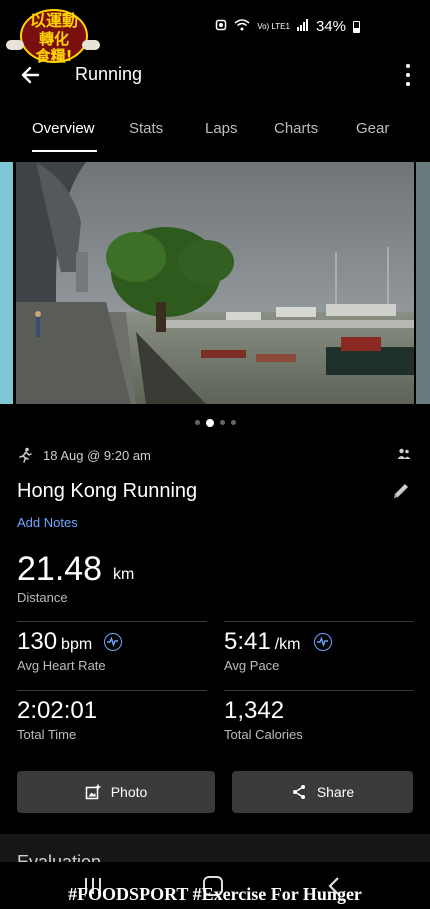 The height and width of the screenshot is (909, 430). I want to click on activity-meta: 18 Aug @ 9:20 am, so click(215, 455).